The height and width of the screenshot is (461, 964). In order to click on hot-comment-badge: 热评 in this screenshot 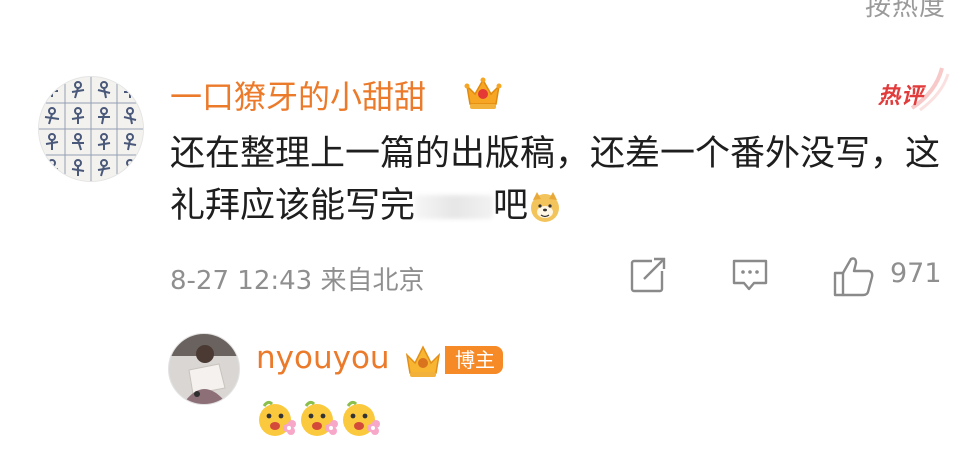, I will do `click(911, 88)`.